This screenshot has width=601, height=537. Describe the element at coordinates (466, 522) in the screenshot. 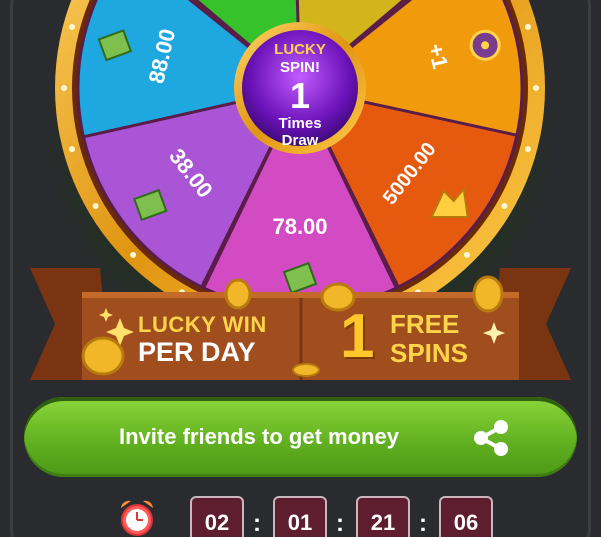

I see `countdown-seconds-value: 06` at that location.